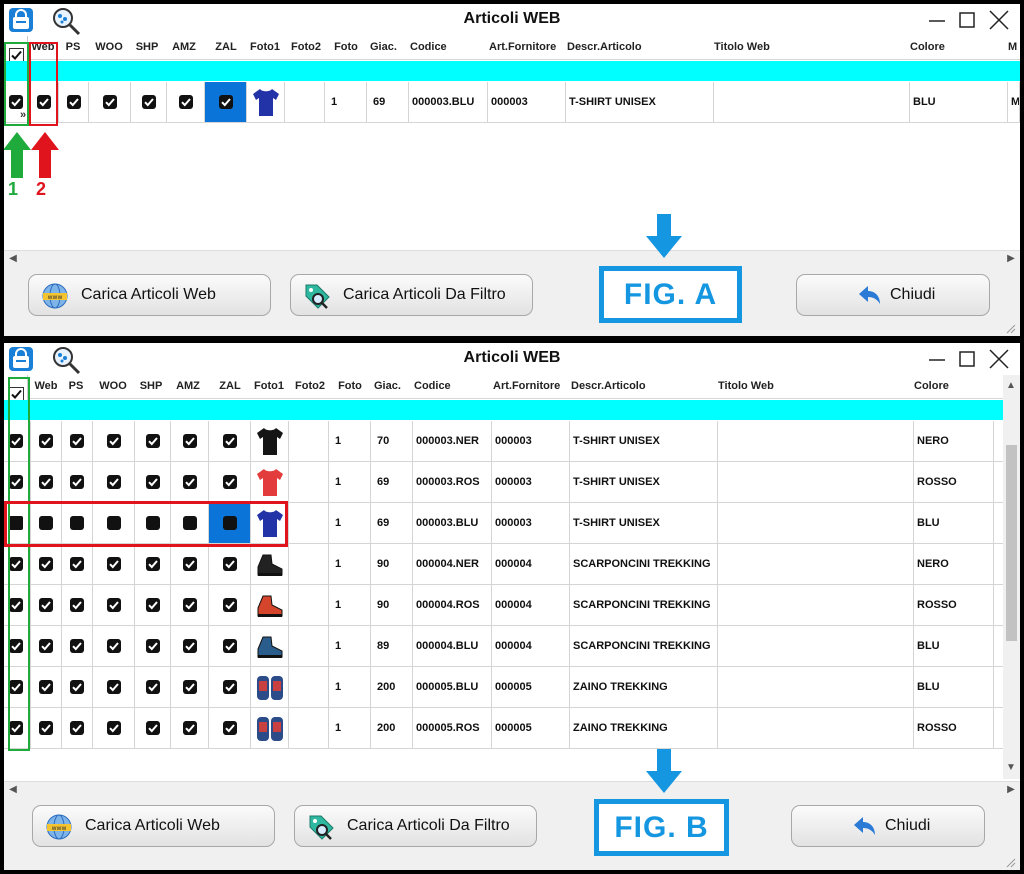 The image size is (1024, 874). Describe the element at coordinates (527, 48) in the screenshot. I see `col-art-fornitore: Art.Fornitore` at that location.